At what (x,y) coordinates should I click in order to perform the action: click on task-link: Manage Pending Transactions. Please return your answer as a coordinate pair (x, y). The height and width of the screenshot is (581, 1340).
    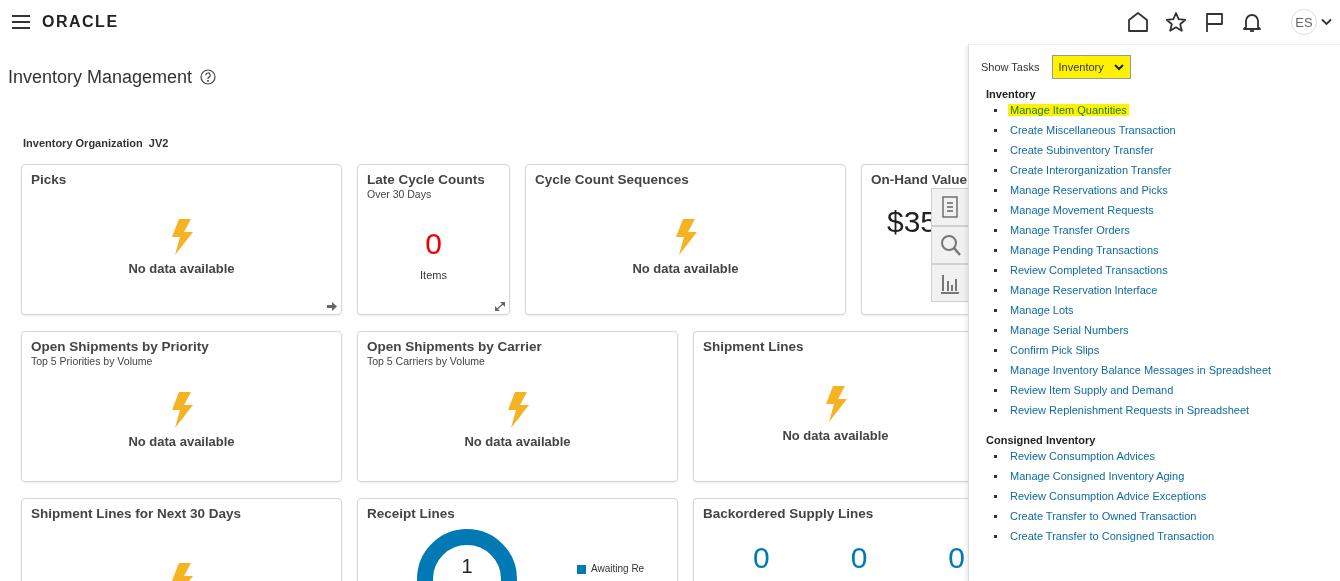
    Looking at the image, I should click on (1084, 250).